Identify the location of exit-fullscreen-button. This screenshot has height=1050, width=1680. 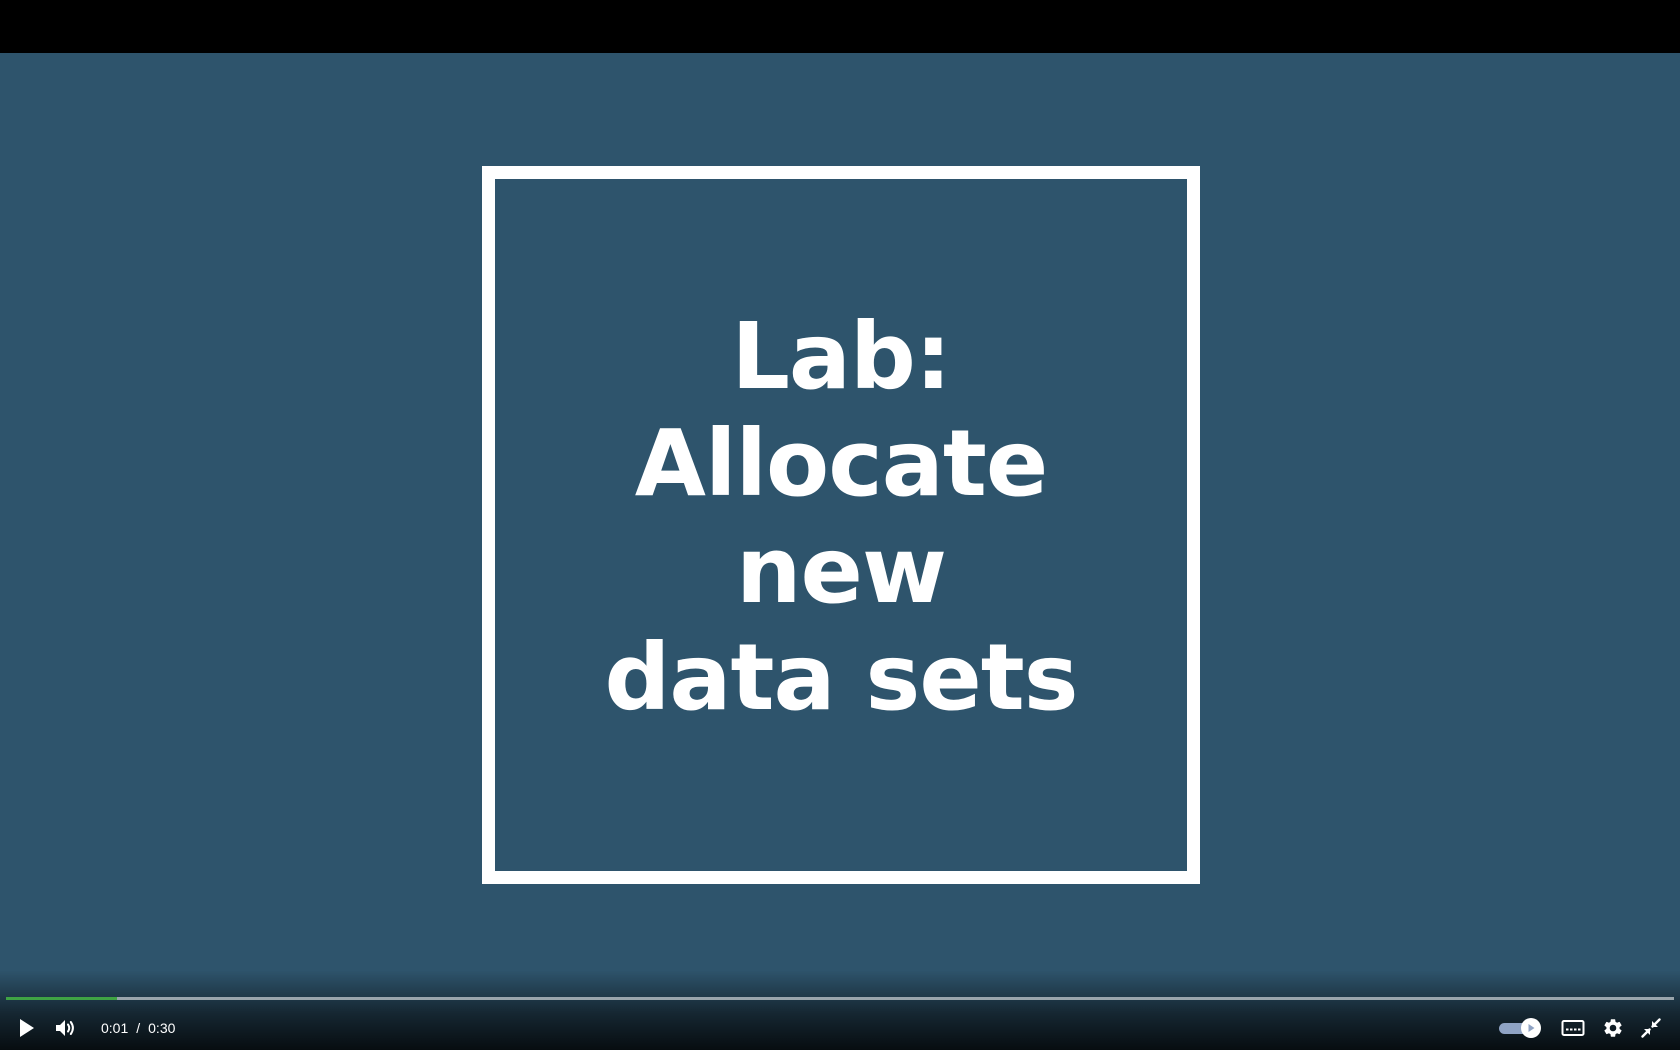
(1651, 1028).